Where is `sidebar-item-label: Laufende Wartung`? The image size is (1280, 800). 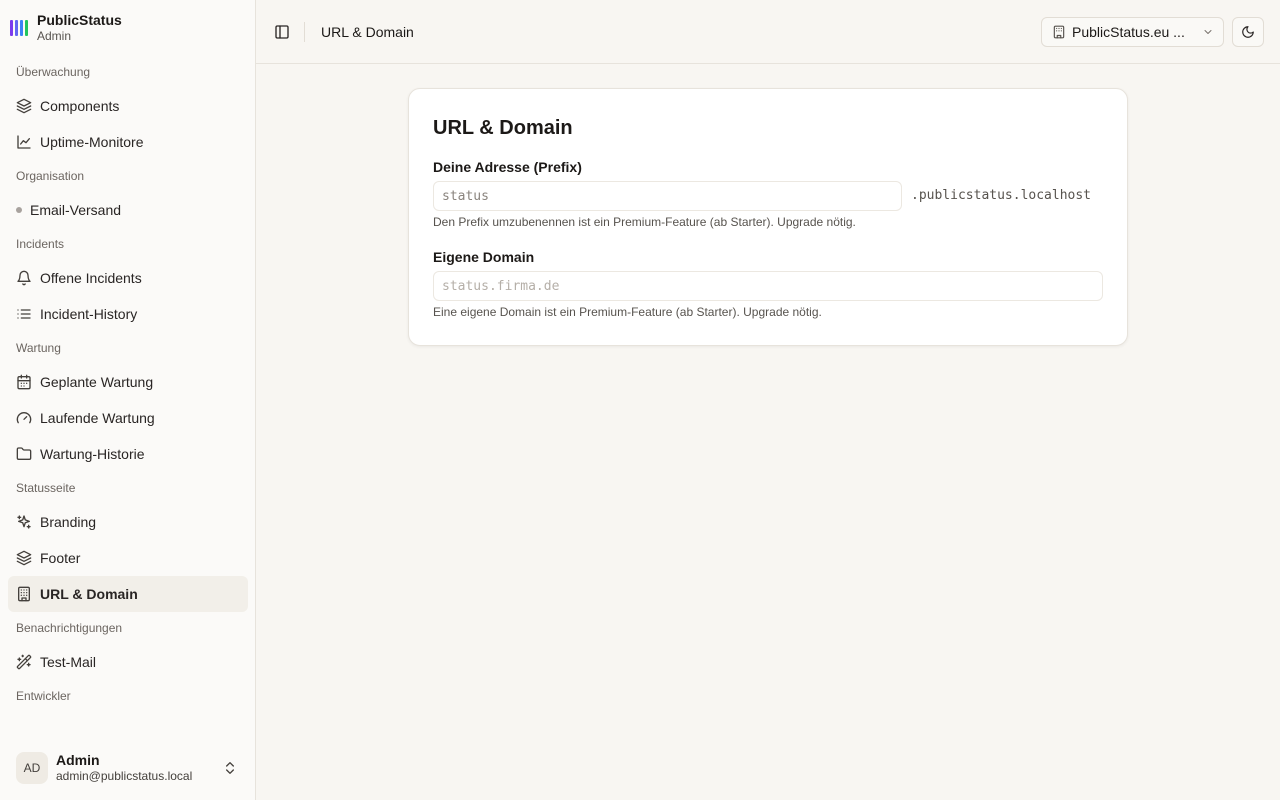 sidebar-item-label: Laufende Wartung is located at coordinates (97, 418).